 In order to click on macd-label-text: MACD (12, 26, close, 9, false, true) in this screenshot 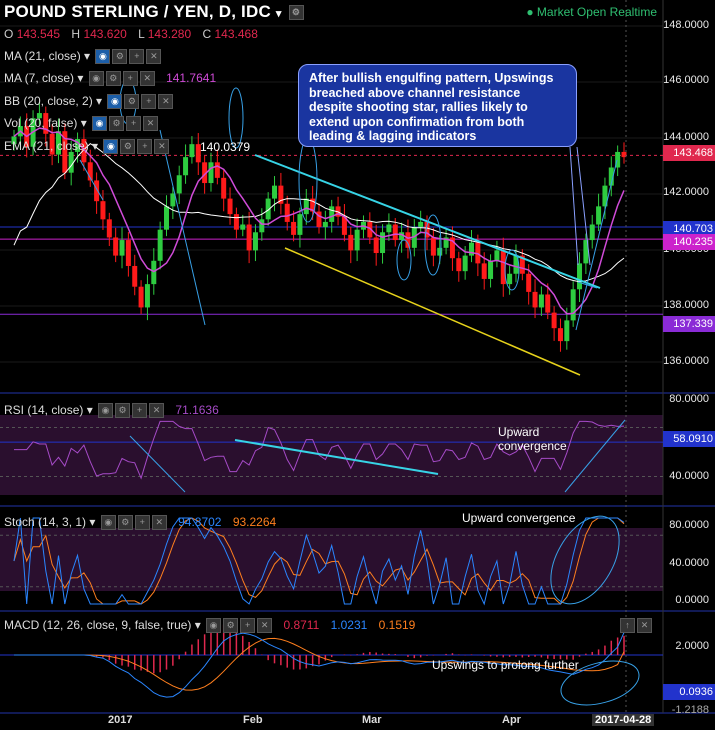, I will do `click(98, 625)`.